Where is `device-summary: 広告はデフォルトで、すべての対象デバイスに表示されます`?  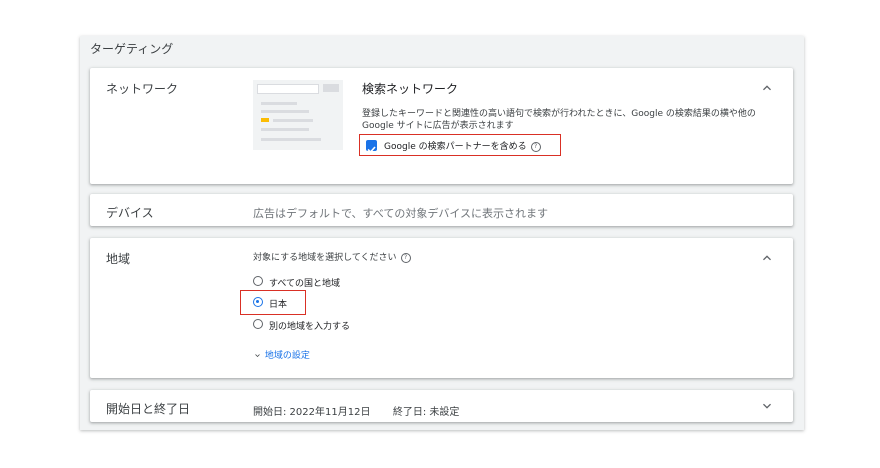 device-summary: 広告はデフォルトで、すべての対象デバイスに表示されます is located at coordinates (401, 213).